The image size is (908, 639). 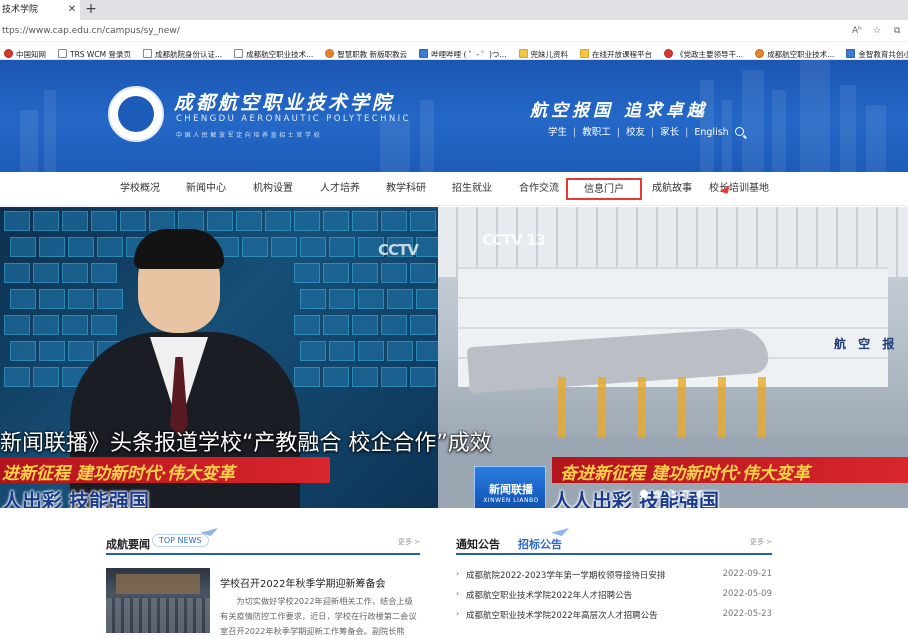 What do you see at coordinates (747, 594) in the screenshot?
I see `notice-date: 2022-05-09` at bounding box center [747, 594].